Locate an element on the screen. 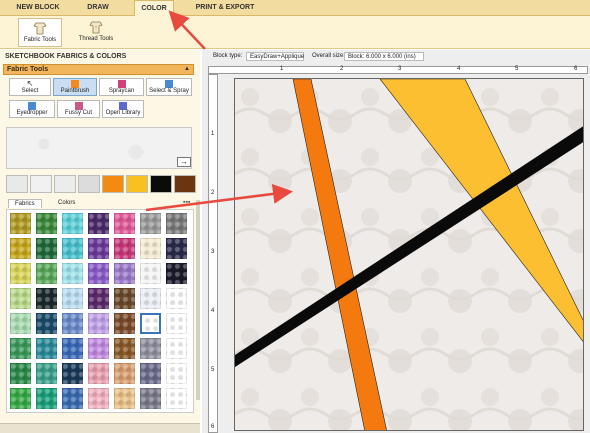 Image resolution: width=590 pixels, height=433 pixels. eyedropper-tool-button: Eyedropper is located at coordinates (32, 109).